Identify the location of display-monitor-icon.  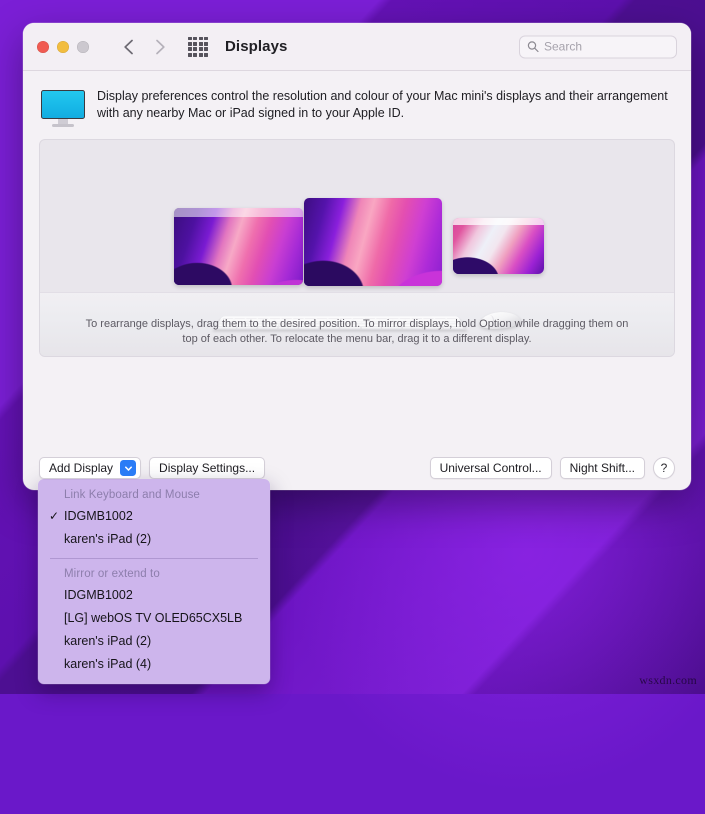
(63, 107).